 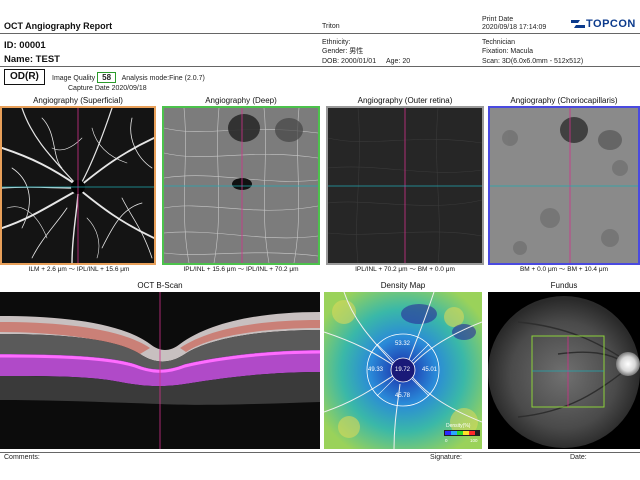 I want to click on report-title: OCT Angiography Report, so click(x=58, y=26).